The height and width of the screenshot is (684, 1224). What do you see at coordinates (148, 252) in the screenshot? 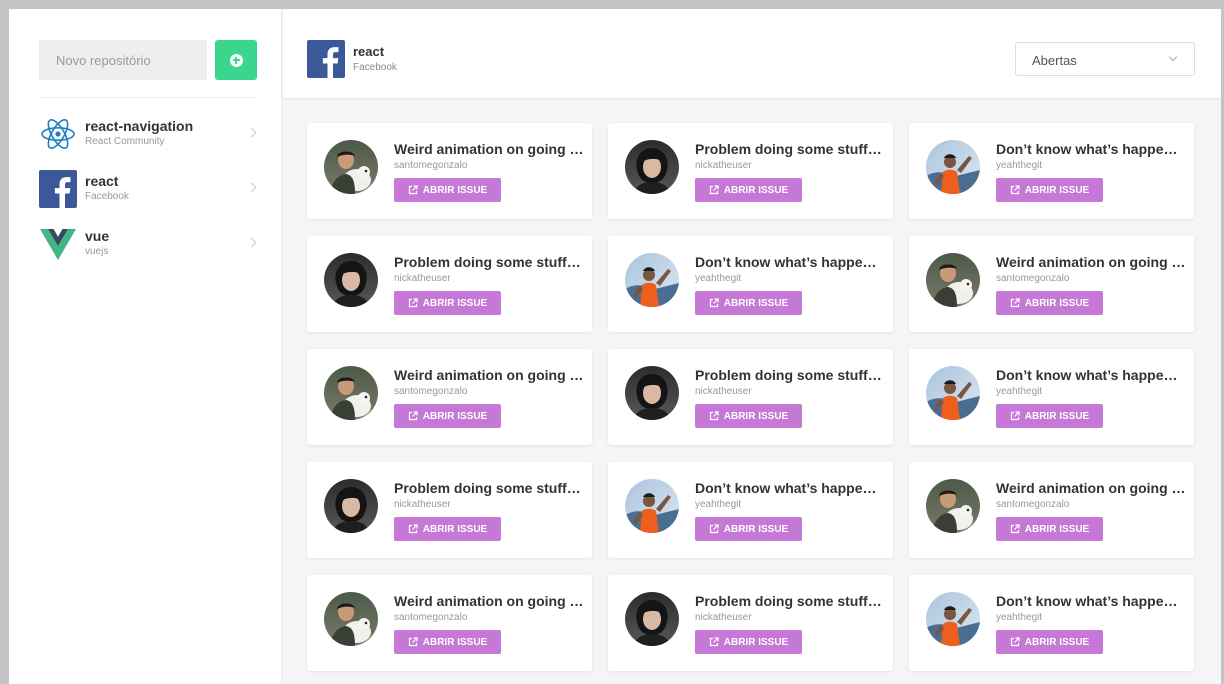
I see `repo-item-vue: vue vuejs` at bounding box center [148, 252].